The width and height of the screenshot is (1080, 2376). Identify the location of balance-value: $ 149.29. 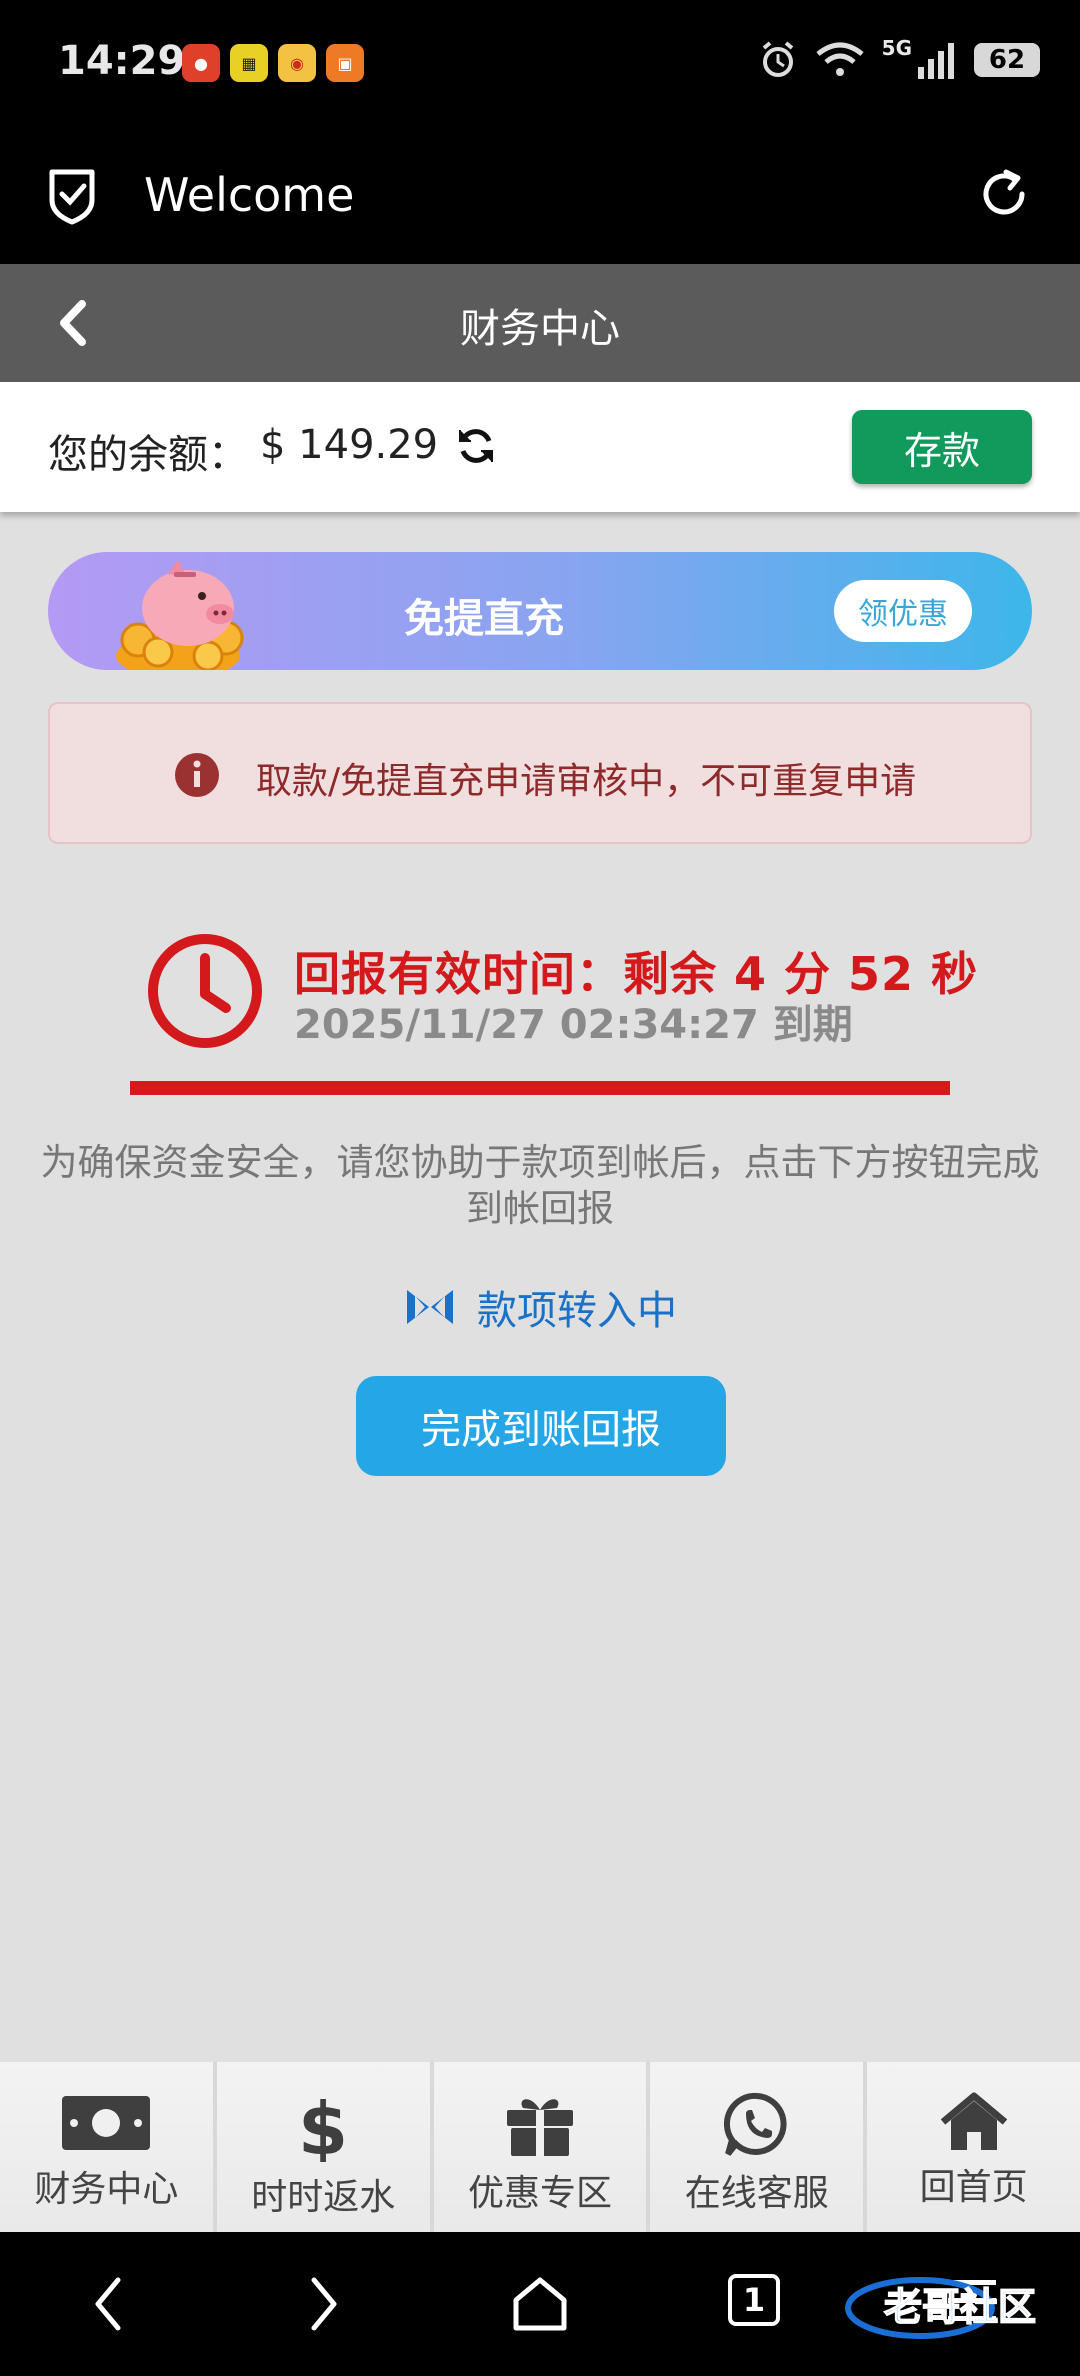
(349, 445).